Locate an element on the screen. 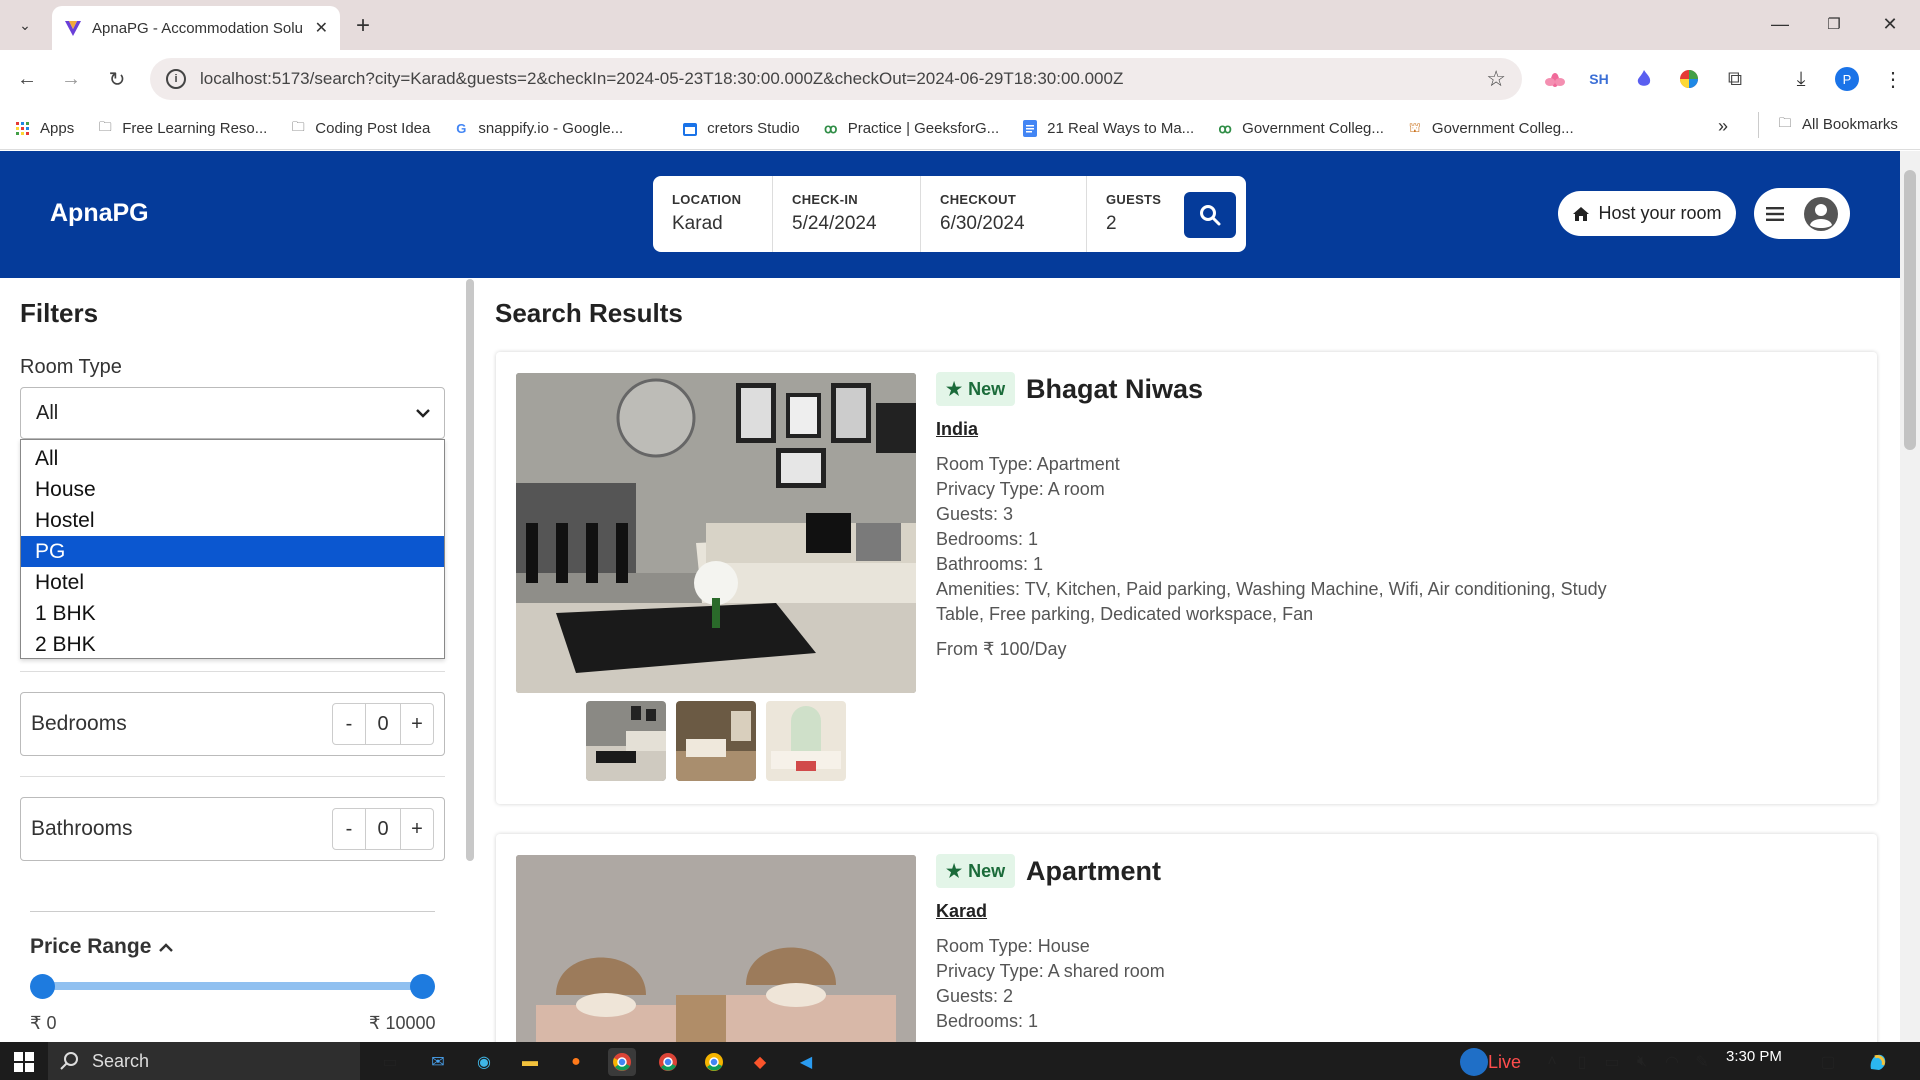  sh-extension-icon: SH is located at coordinates (1599, 79).